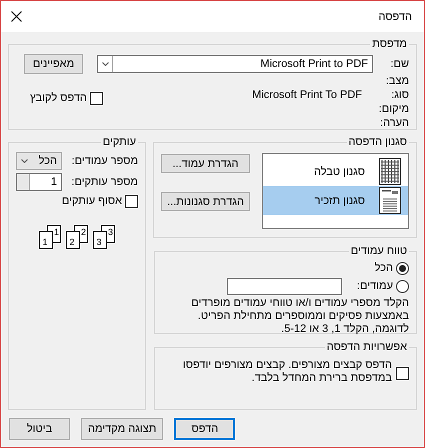  Describe the element at coordinates (287, 372) in the screenshot. I see `checkbox-label: הדפס קבצים מצורפים. קבצים מצורפים יודפסו במדפסת ברירת המחדל בלבד.` at that location.